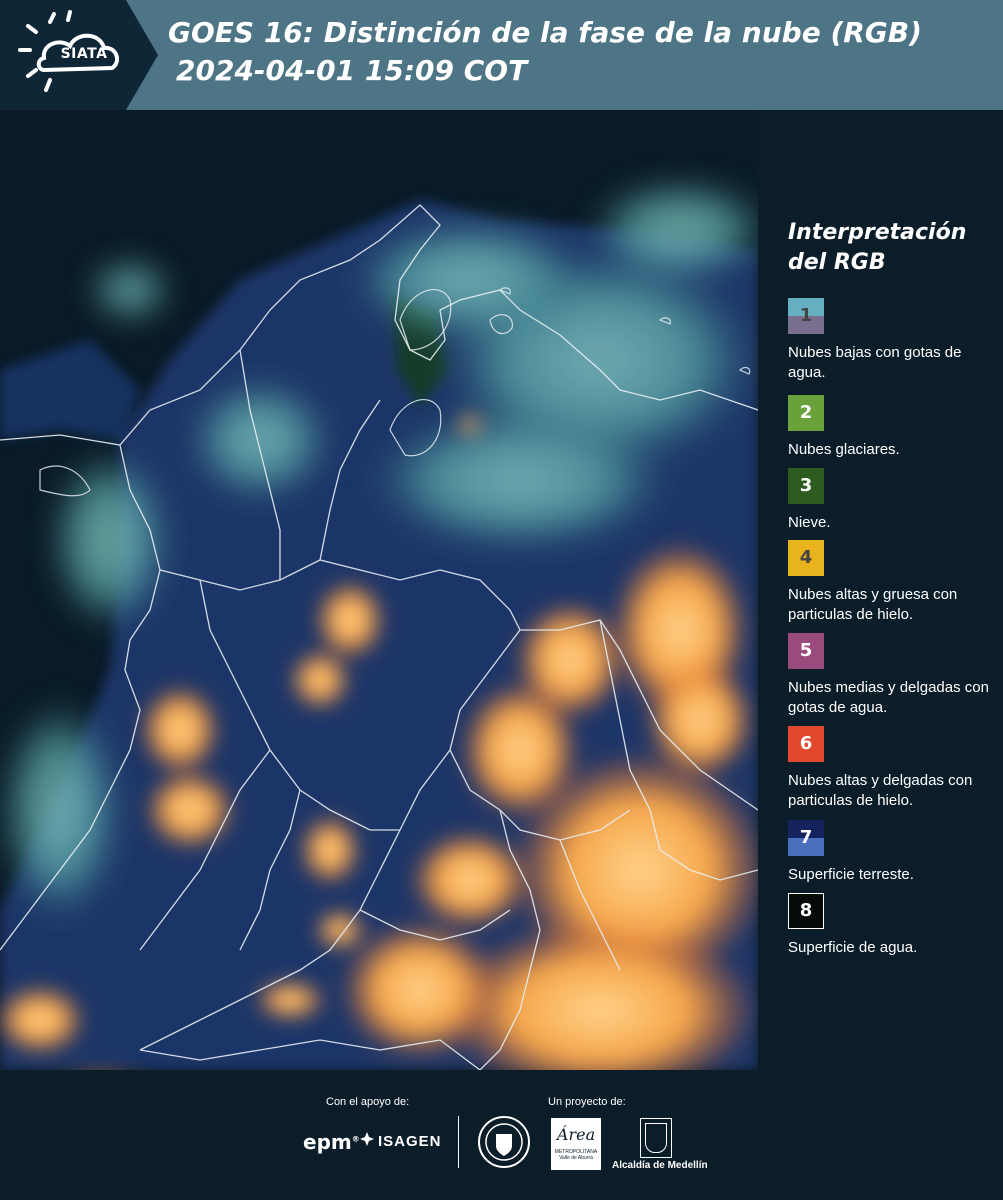  What do you see at coordinates (355, 1139) in the screenshot?
I see `epm-registered-mark: ®` at bounding box center [355, 1139].